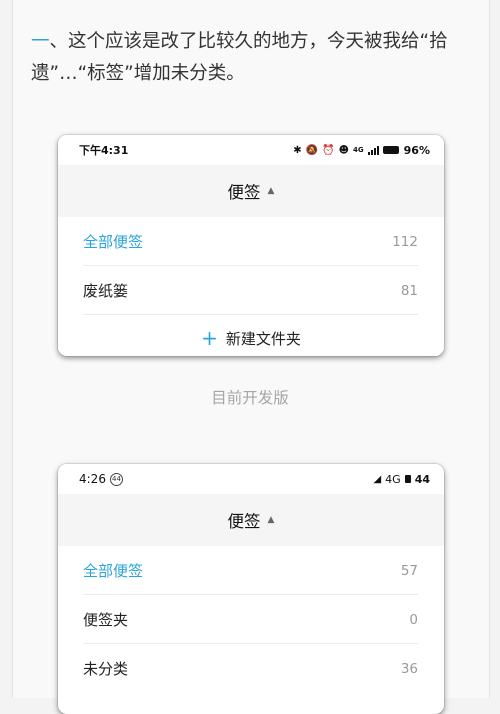 Image resolution: width=500 pixels, height=714 pixels. I want to click on folder-row-trash: 废纸篓 81, so click(251, 290).